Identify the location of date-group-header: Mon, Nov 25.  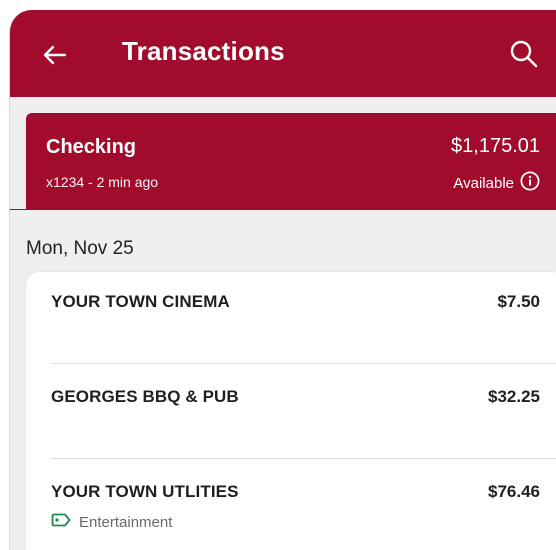
(80, 248).